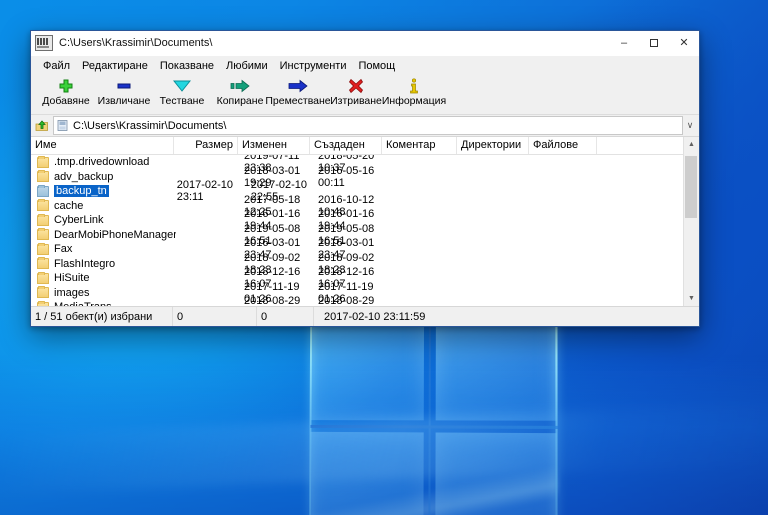 This screenshot has width=768, height=515. I want to click on status-packed: 0, so click(285, 316).